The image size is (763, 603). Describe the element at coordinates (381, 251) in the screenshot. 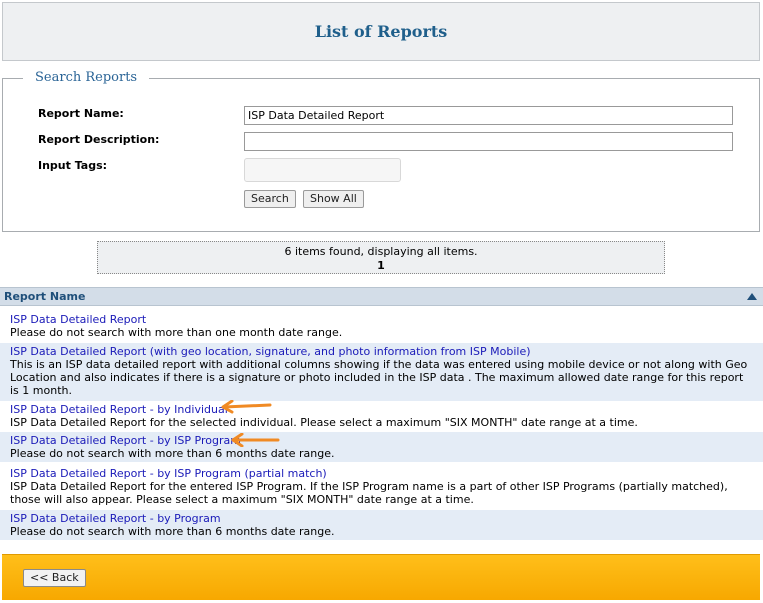

I see `results-summary: 6 items found, displaying all items.` at that location.